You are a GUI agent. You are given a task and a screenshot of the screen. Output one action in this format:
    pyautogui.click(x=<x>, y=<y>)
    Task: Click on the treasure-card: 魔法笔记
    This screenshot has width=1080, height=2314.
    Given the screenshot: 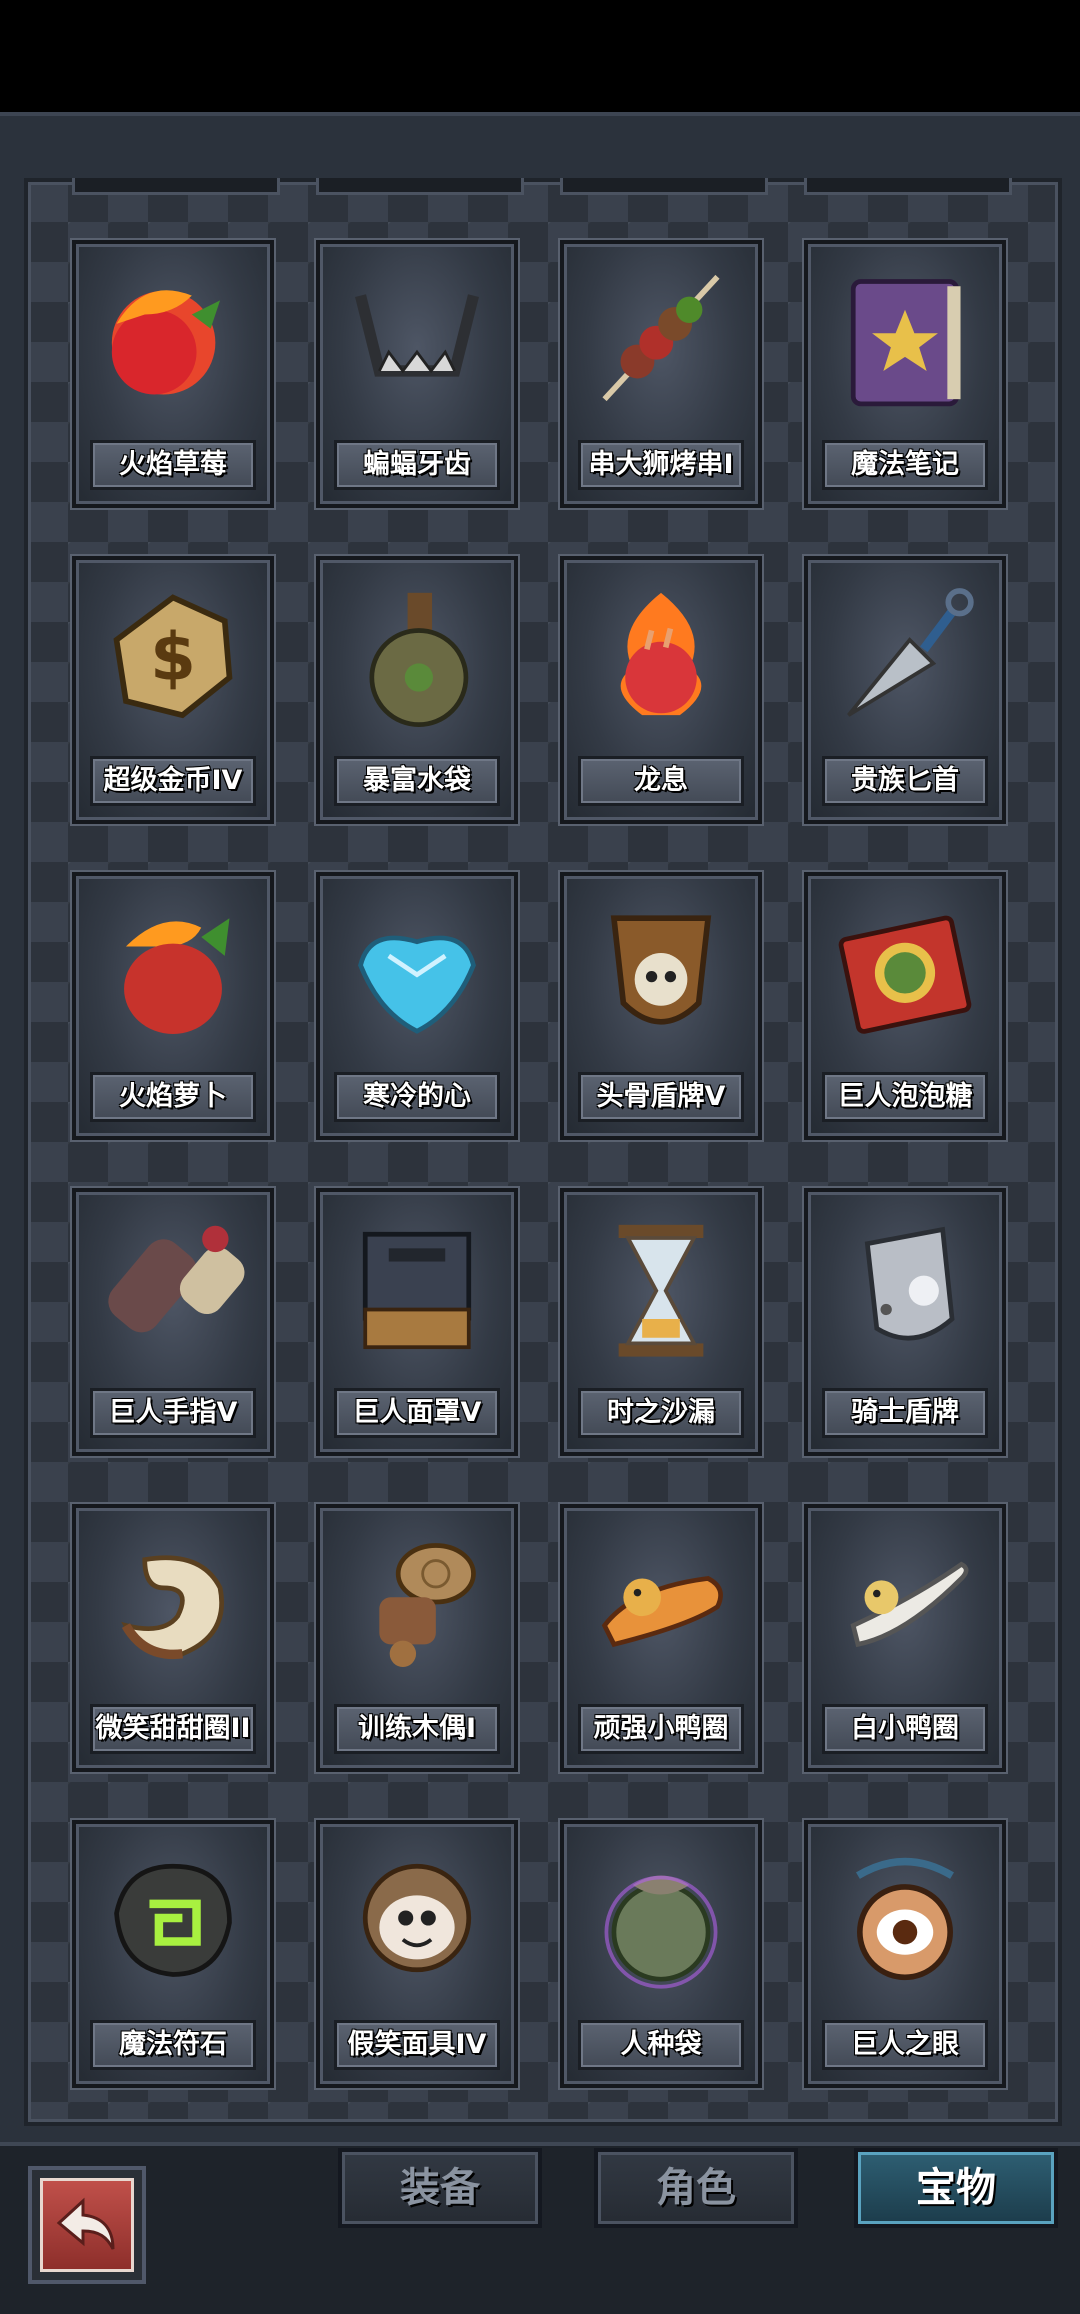 What is the action you would take?
    pyautogui.click(x=905, y=374)
    